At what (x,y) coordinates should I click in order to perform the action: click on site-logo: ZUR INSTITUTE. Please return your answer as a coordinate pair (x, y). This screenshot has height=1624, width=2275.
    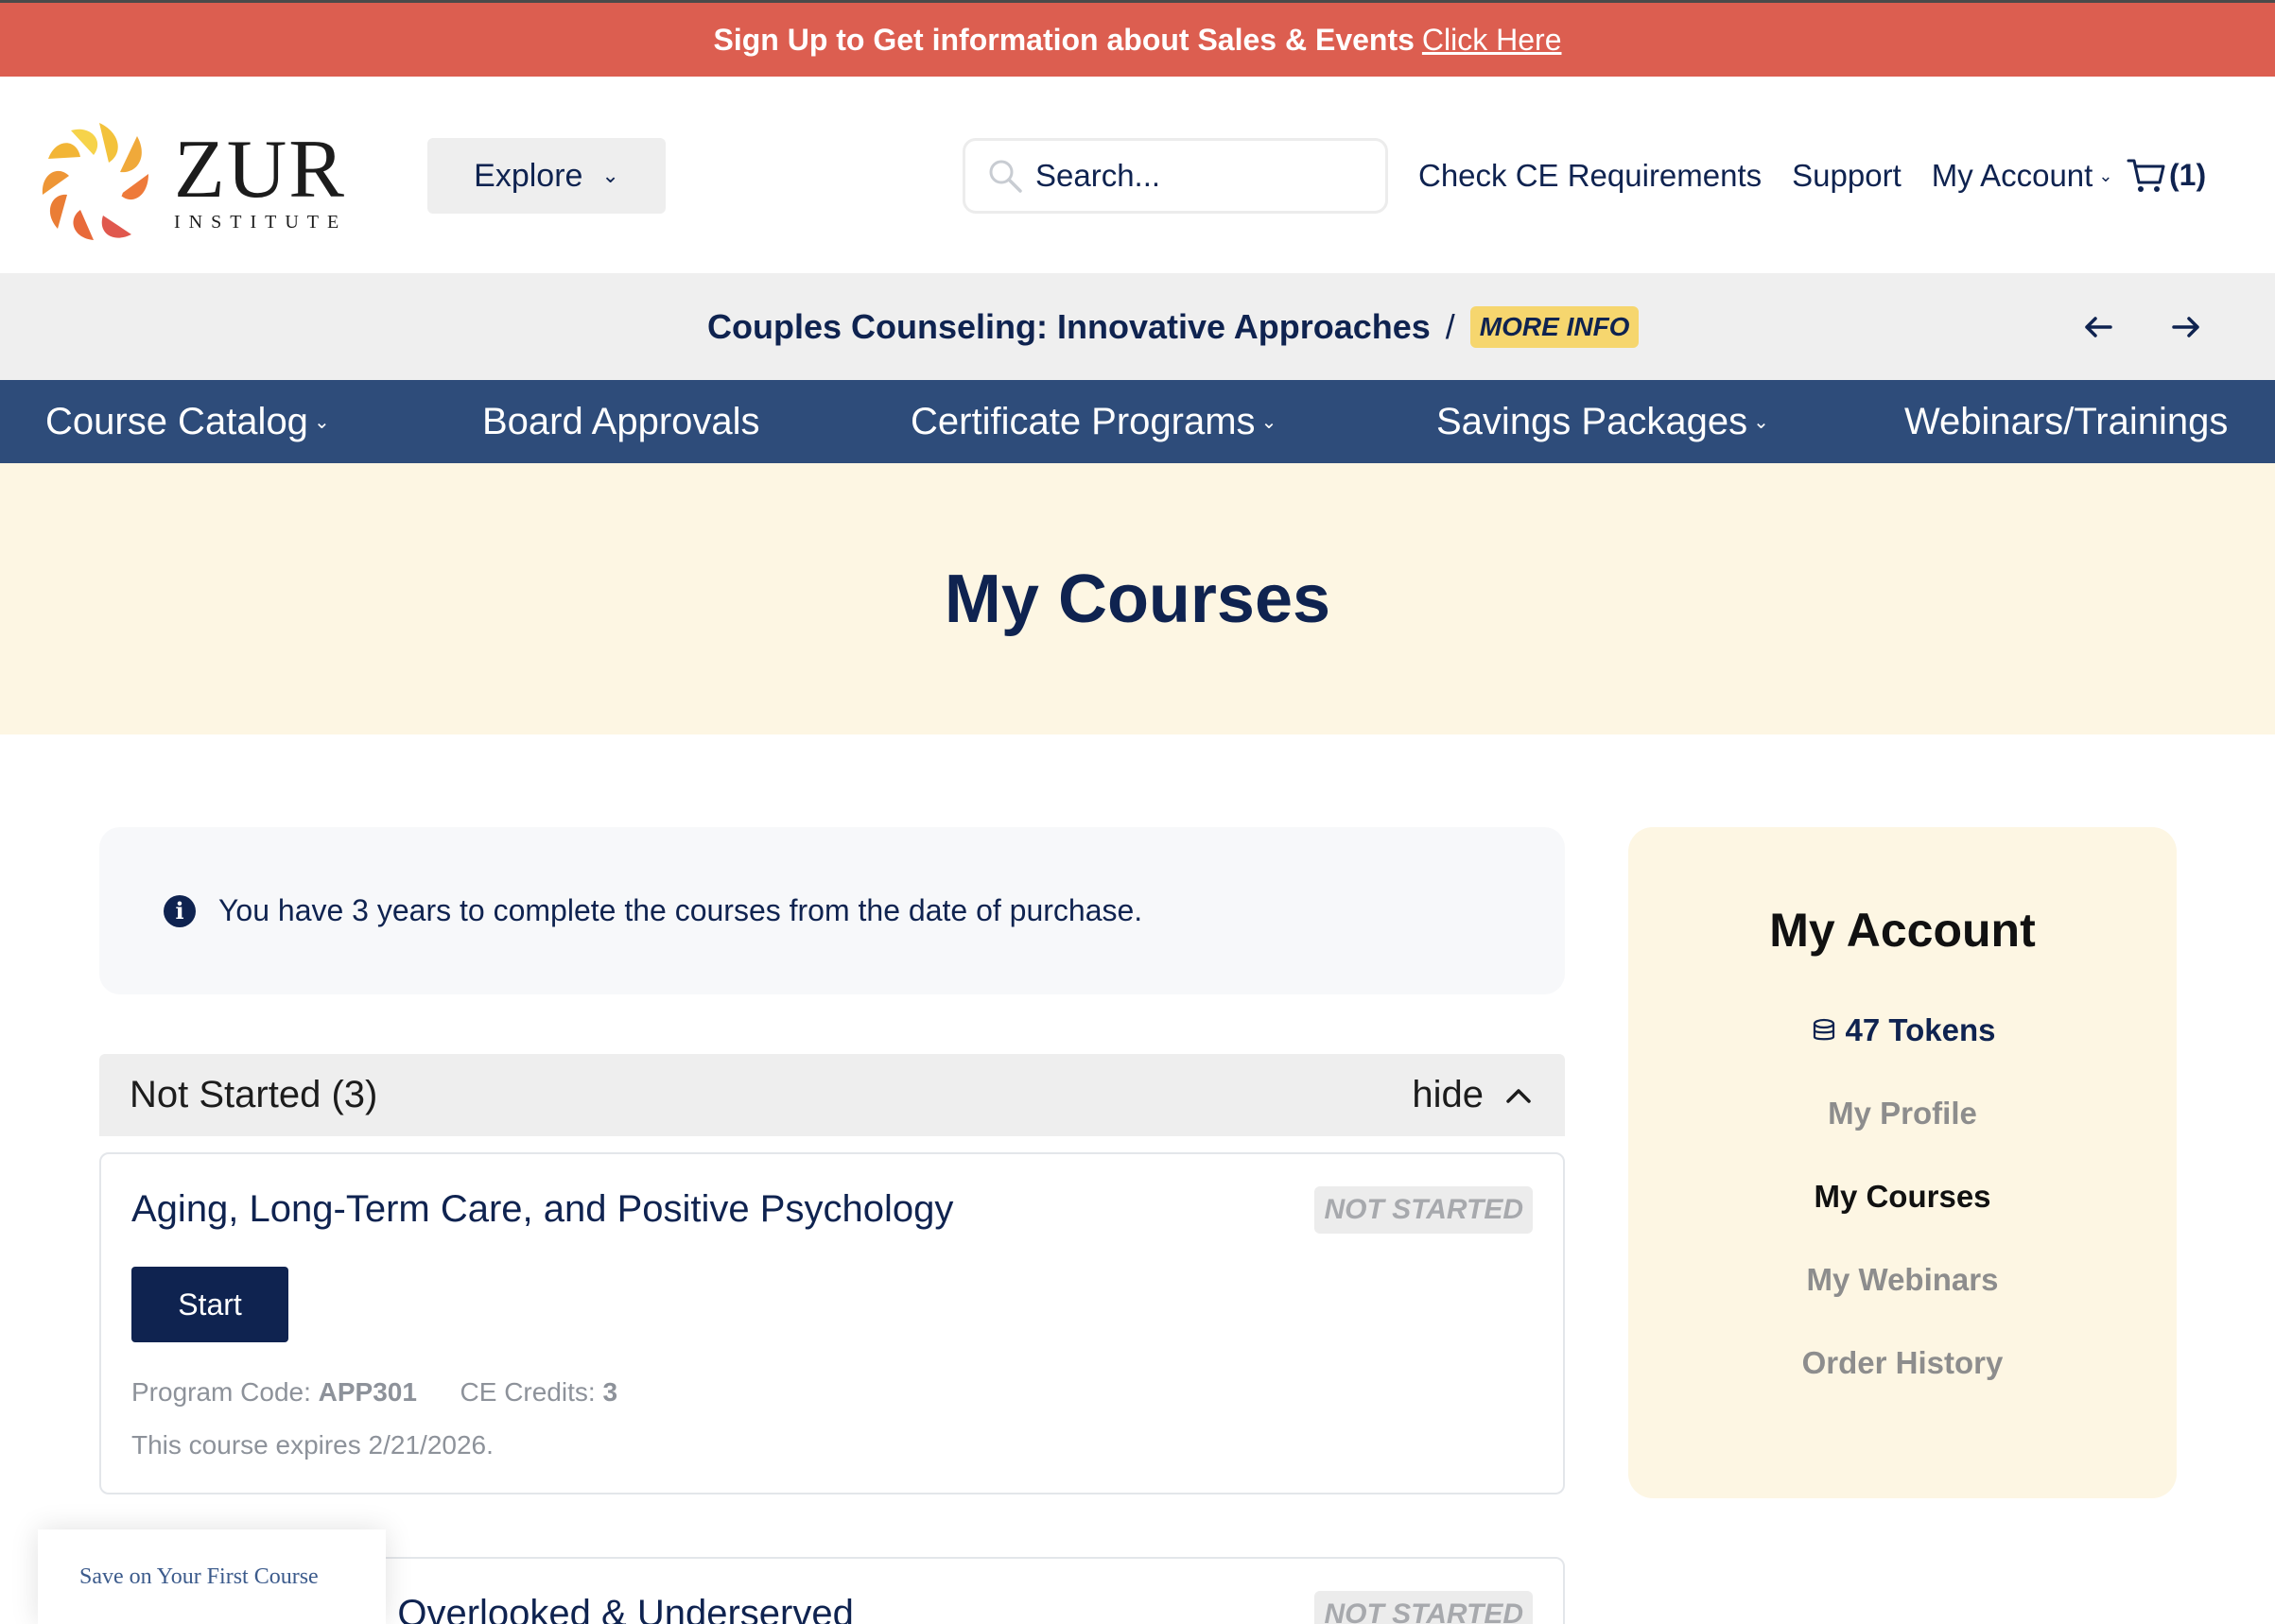
    Looking at the image, I should click on (194, 181).